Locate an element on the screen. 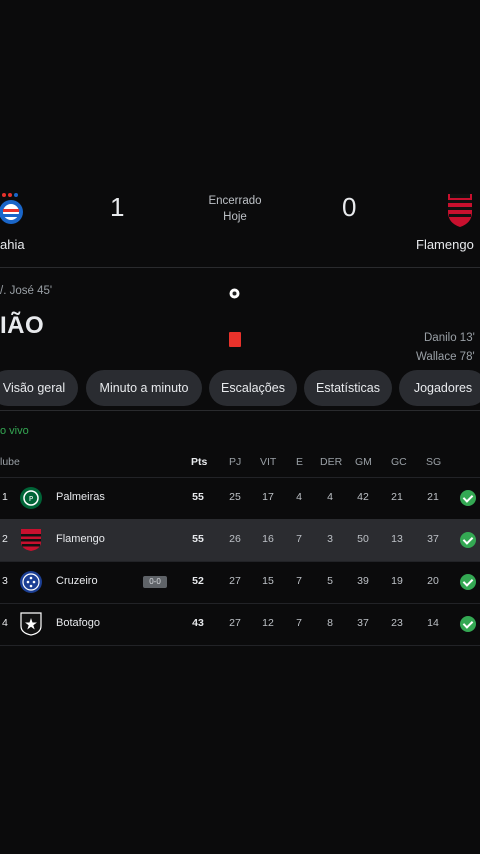 The height and width of the screenshot is (854, 480). table-row: 2 Flamengo 55 26 16 7 3 50 13 37 is located at coordinates (240, 540).